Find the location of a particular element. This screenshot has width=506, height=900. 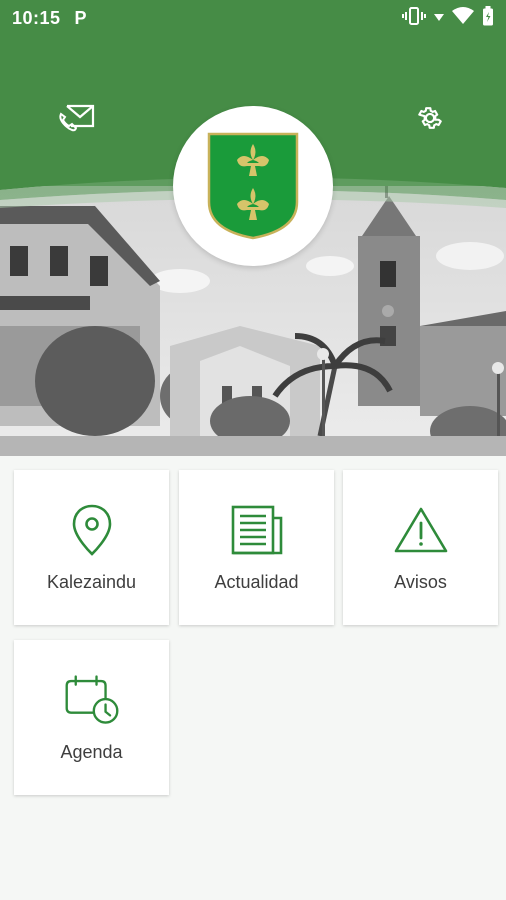

menu-item-actualidad: Actualidad is located at coordinates (256, 547).